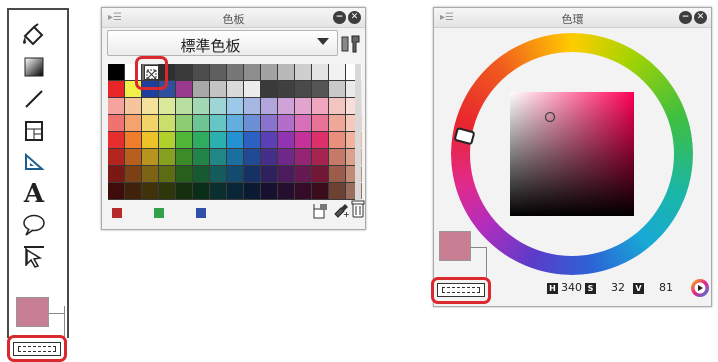 Image resolution: width=718 pixels, height=362 pixels. Describe the element at coordinates (340, 211) in the screenshot. I see `eyedropper-icon: +` at that location.